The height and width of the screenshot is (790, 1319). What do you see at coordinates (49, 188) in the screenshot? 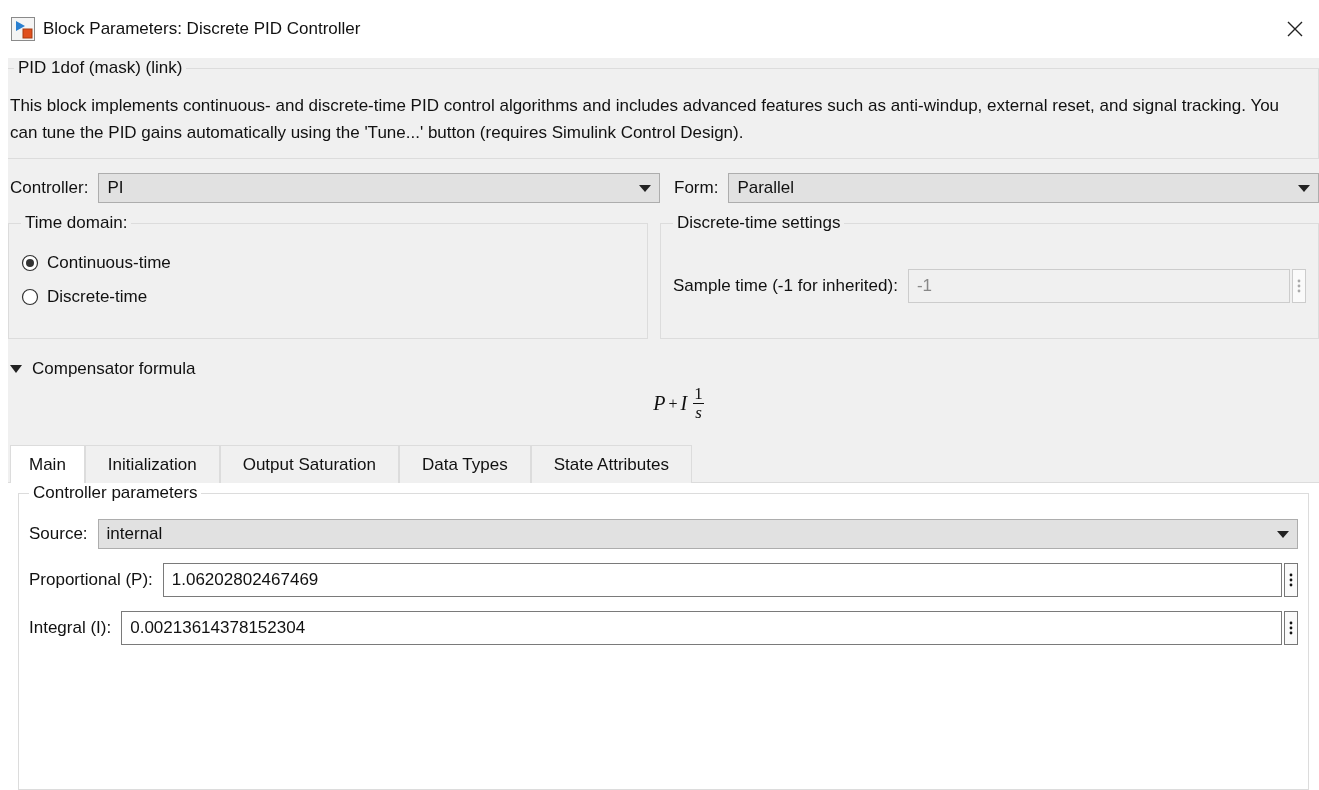
I see `field-label: Controller:` at bounding box center [49, 188].